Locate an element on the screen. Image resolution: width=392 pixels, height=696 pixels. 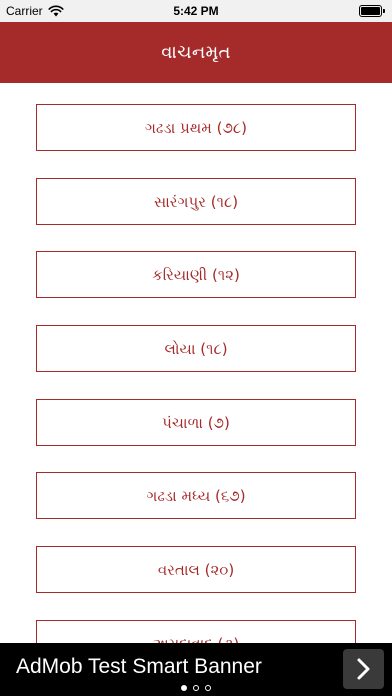
list-item-label: પંચાળા (૭) is located at coordinates (196, 422).